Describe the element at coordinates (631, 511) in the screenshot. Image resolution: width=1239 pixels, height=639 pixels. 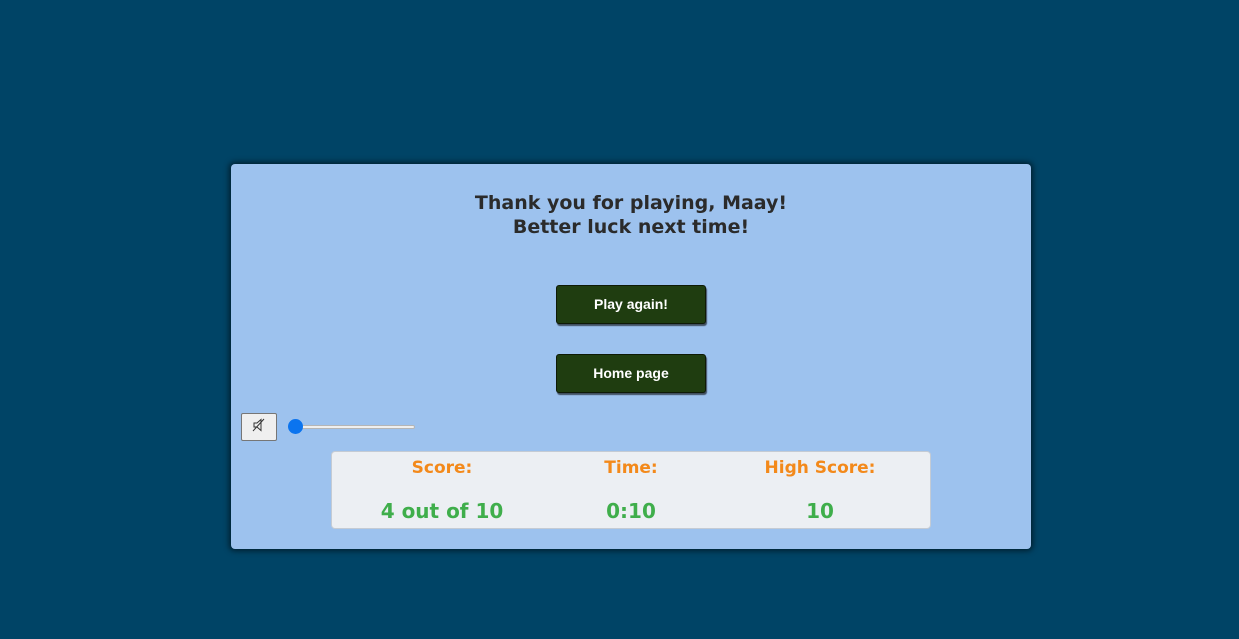
I see `time-value: 0:10` at that location.